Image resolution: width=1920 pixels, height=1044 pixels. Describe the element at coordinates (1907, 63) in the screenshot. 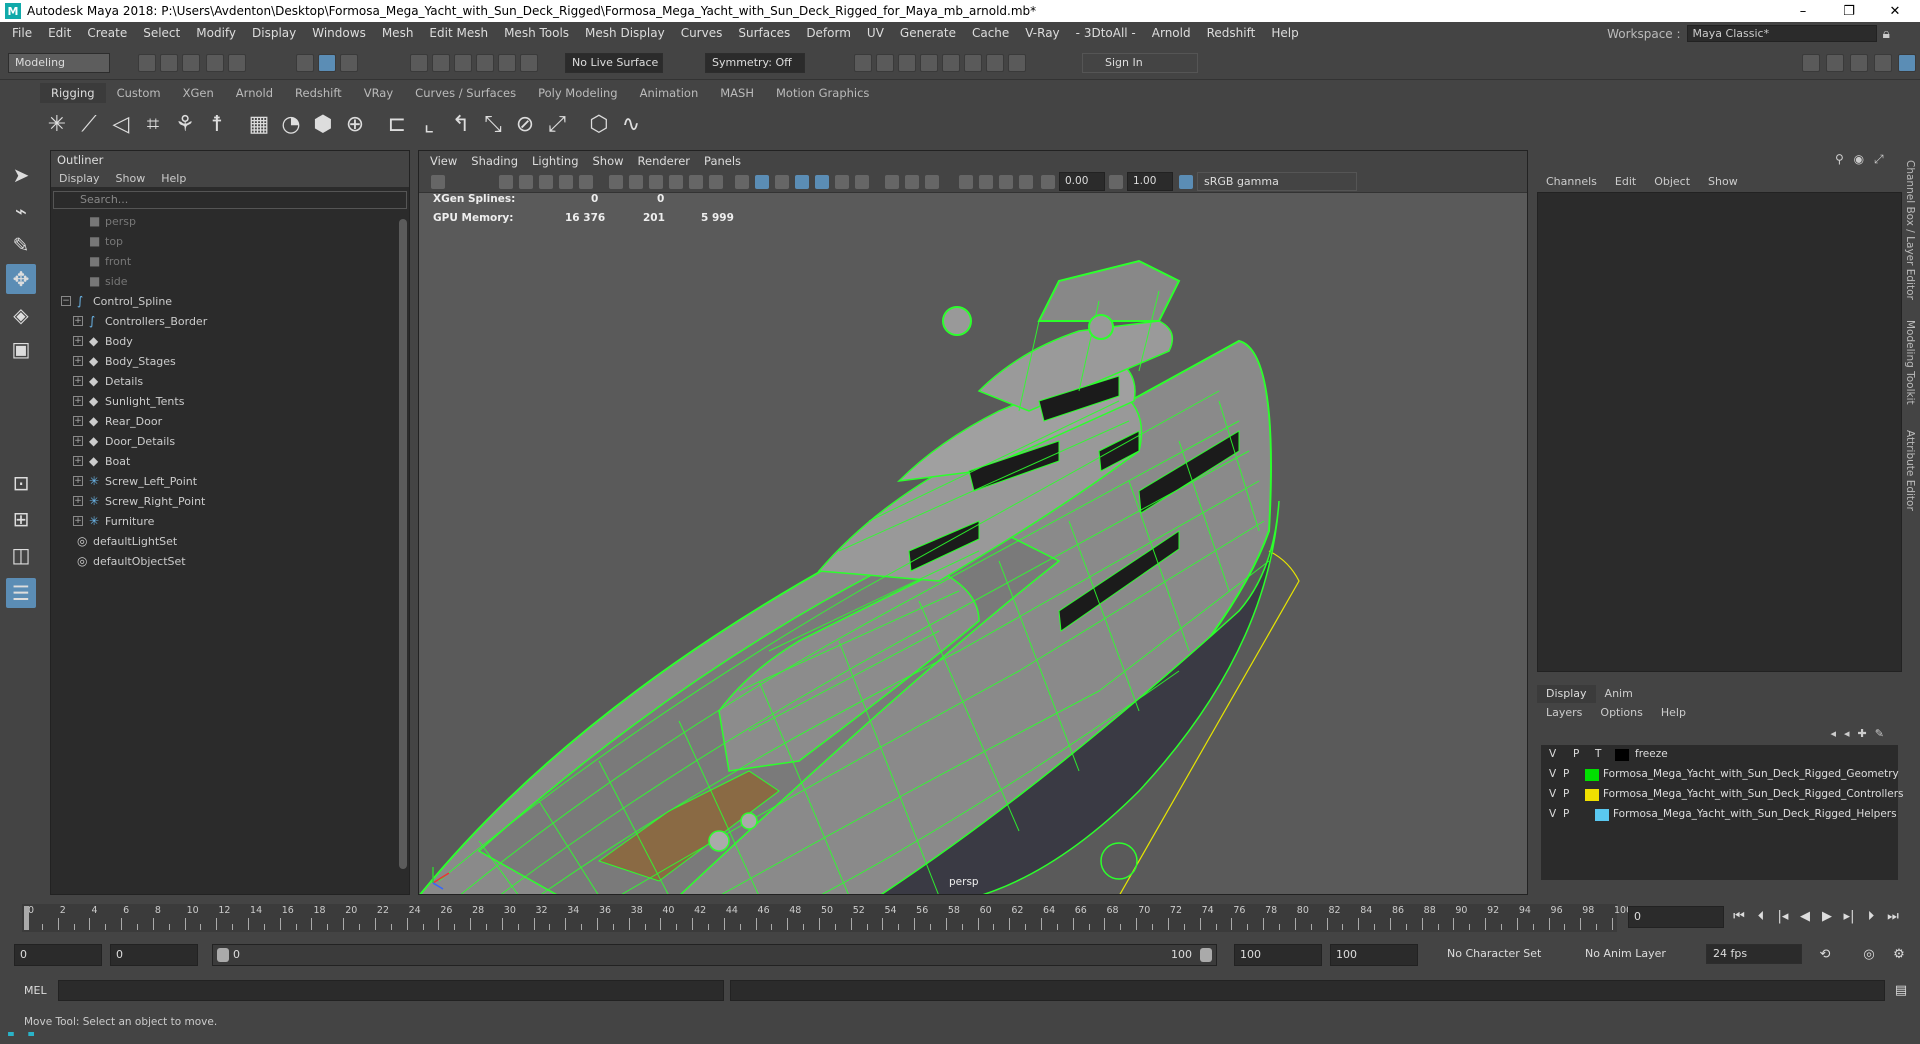

I see `layer-editor-toggle-icon` at that location.